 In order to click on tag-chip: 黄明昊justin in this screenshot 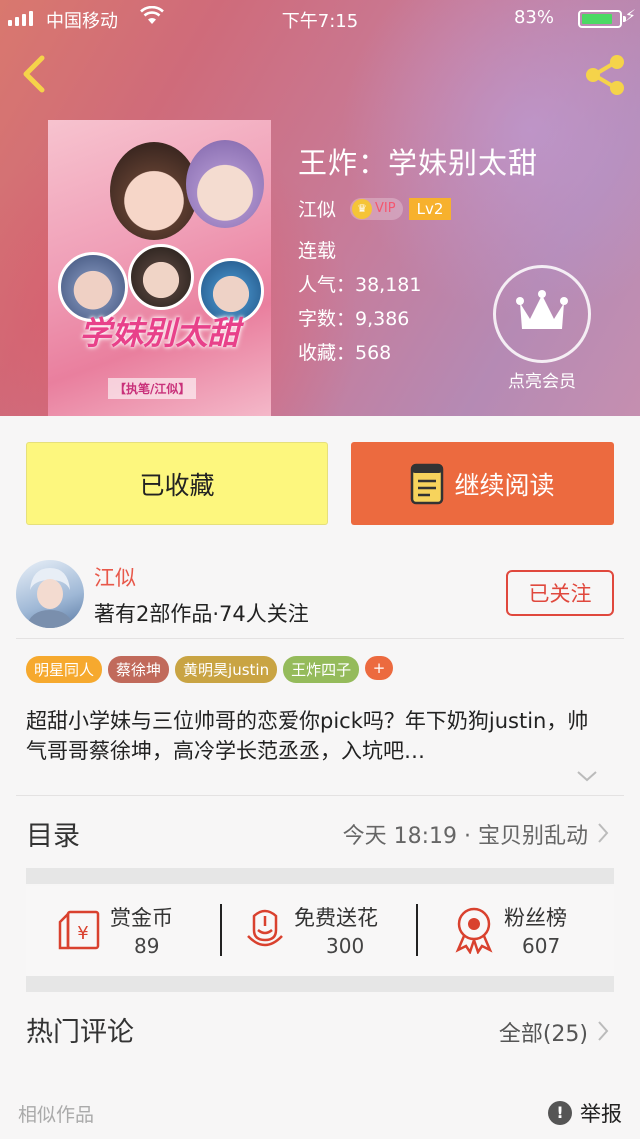, I will do `click(226, 669)`.